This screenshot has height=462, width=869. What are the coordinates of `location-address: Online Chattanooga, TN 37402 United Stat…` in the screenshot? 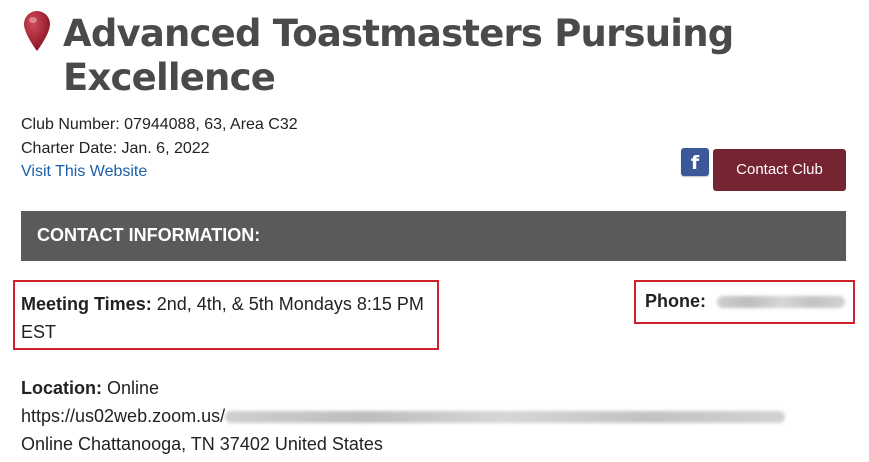 It's located at (202, 444).